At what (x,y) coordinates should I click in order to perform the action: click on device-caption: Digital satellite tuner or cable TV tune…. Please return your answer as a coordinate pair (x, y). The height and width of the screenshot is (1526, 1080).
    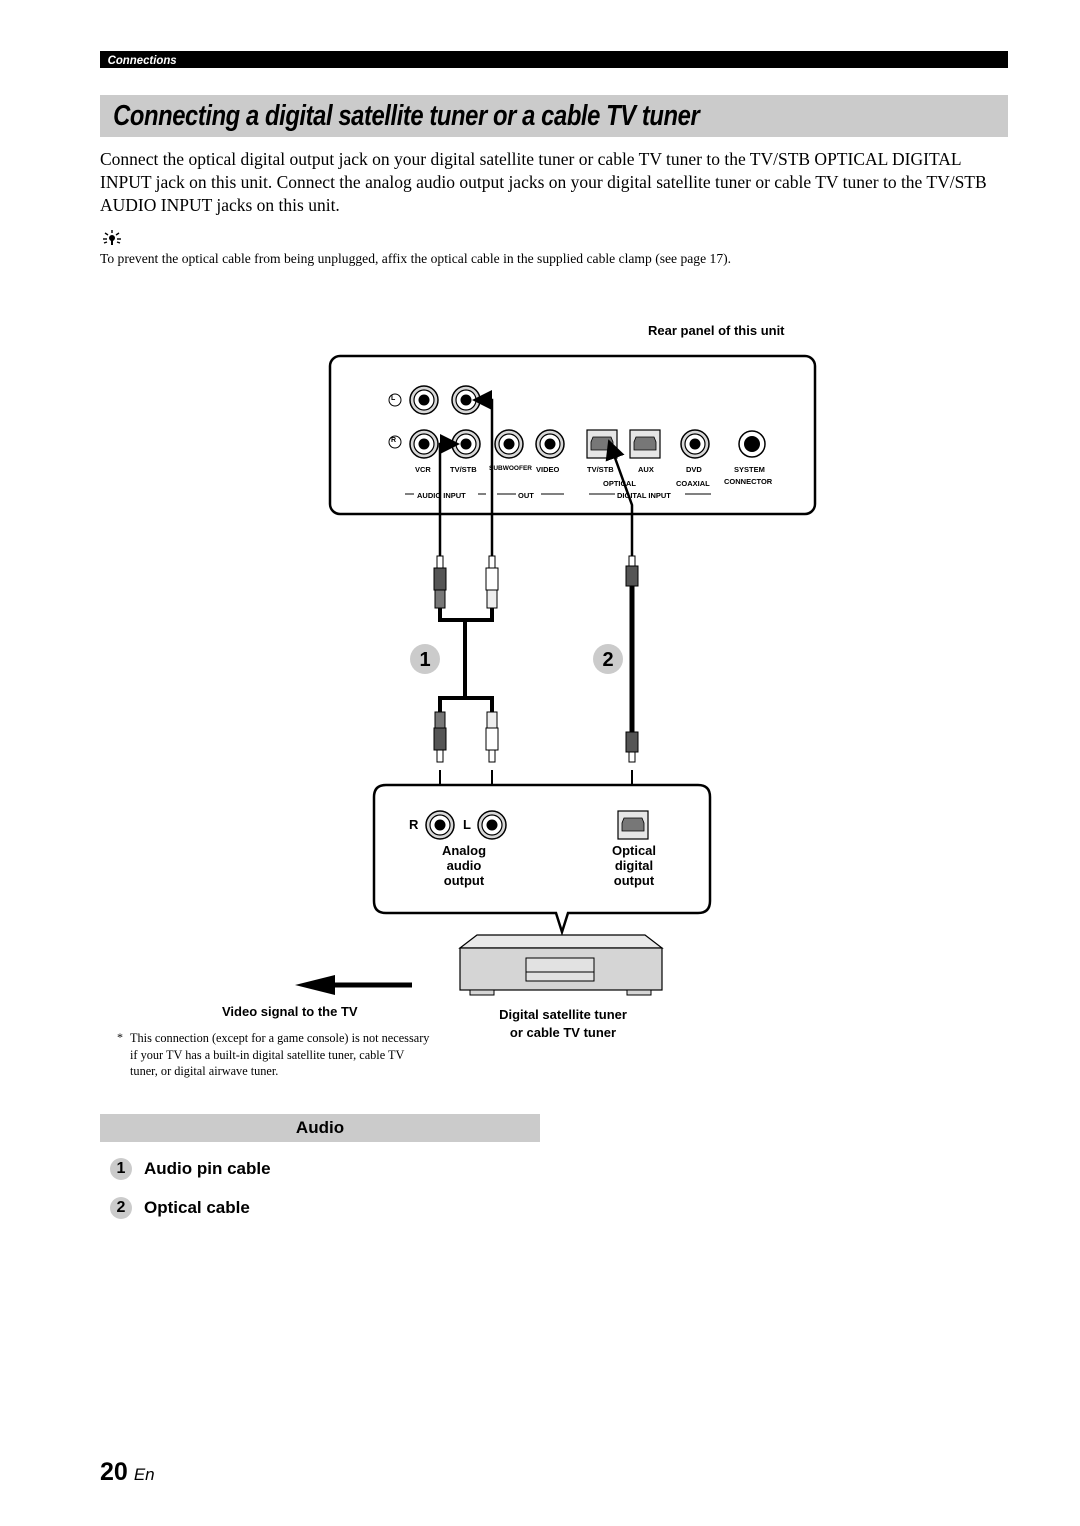
    Looking at the image, I should click on (563, 1023).